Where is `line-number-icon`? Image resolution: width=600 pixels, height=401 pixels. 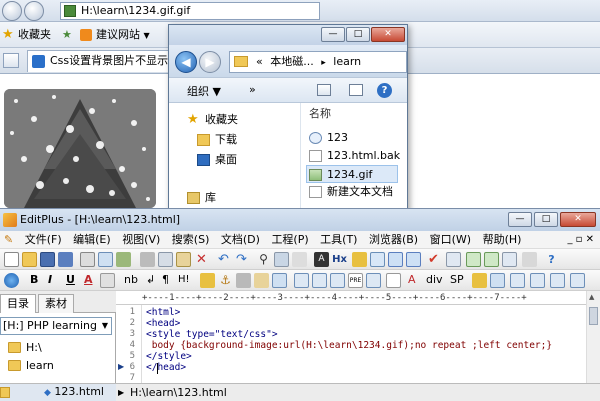 line-number-icon is located at coordinates (395, 259).